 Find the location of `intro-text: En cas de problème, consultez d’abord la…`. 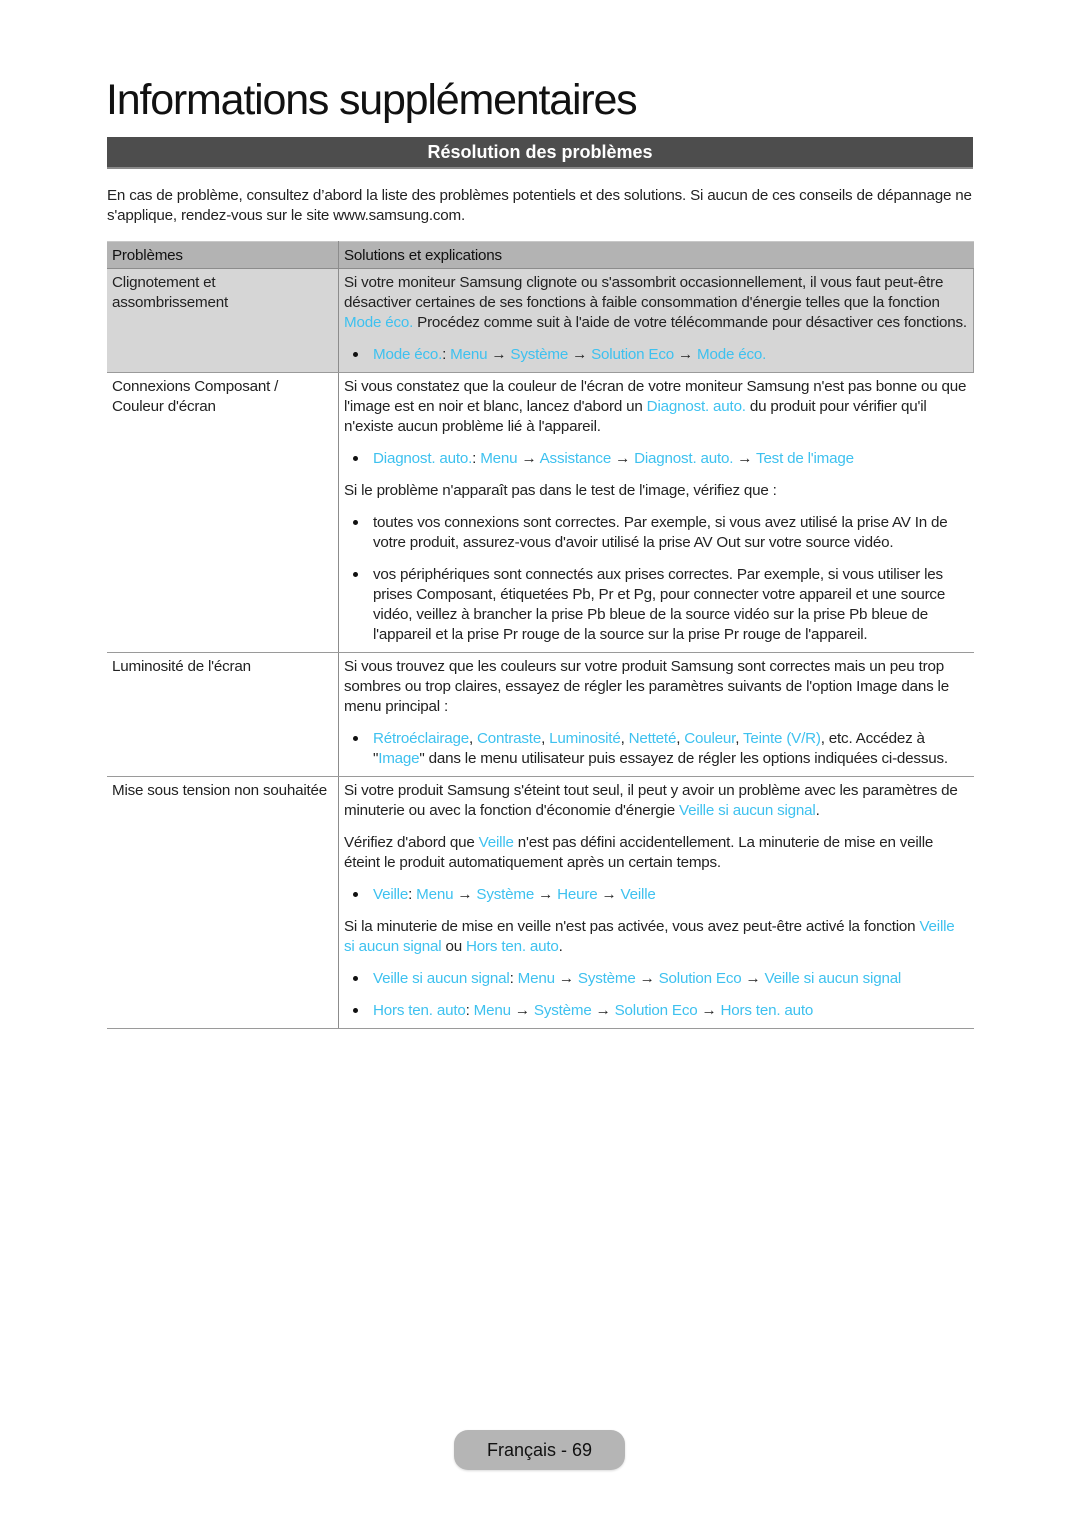

intro-text: En cas de problème, consultez d’abord la… is located at coordinates (539, 205).